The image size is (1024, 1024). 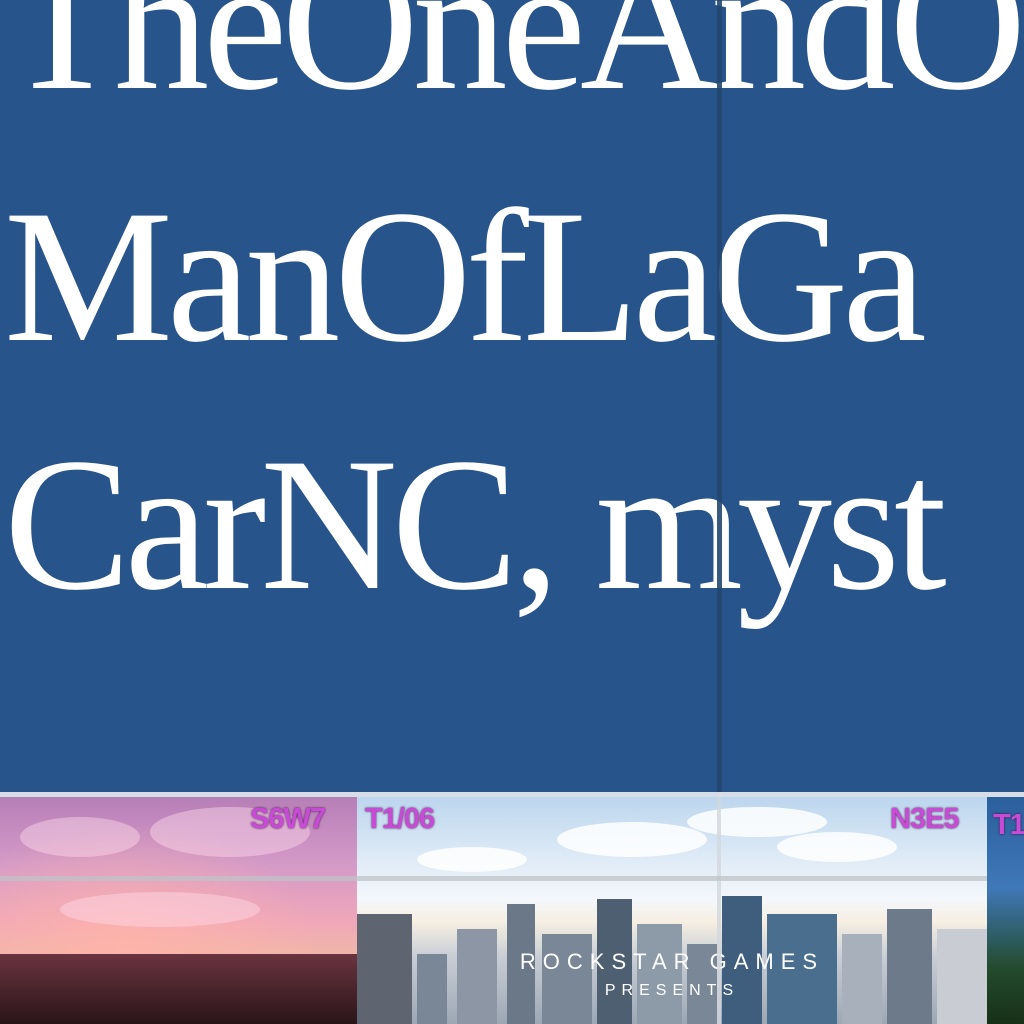 I want to click on city-skyline-frame: ROCKSTAR GAMES PRESENTS T1/06 N3E5, so click(x=672, y=910).